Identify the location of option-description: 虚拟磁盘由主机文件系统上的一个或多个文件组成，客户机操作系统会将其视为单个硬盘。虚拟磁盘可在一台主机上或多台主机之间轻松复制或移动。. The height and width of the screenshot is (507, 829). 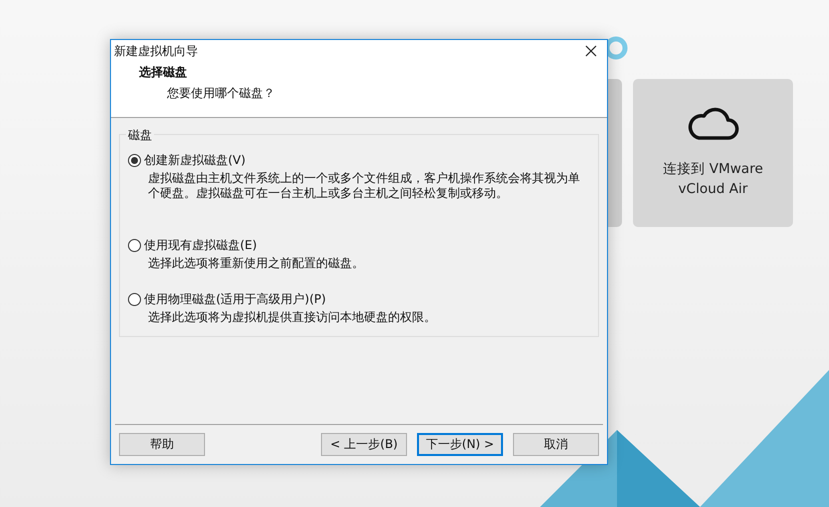
(364, 186).